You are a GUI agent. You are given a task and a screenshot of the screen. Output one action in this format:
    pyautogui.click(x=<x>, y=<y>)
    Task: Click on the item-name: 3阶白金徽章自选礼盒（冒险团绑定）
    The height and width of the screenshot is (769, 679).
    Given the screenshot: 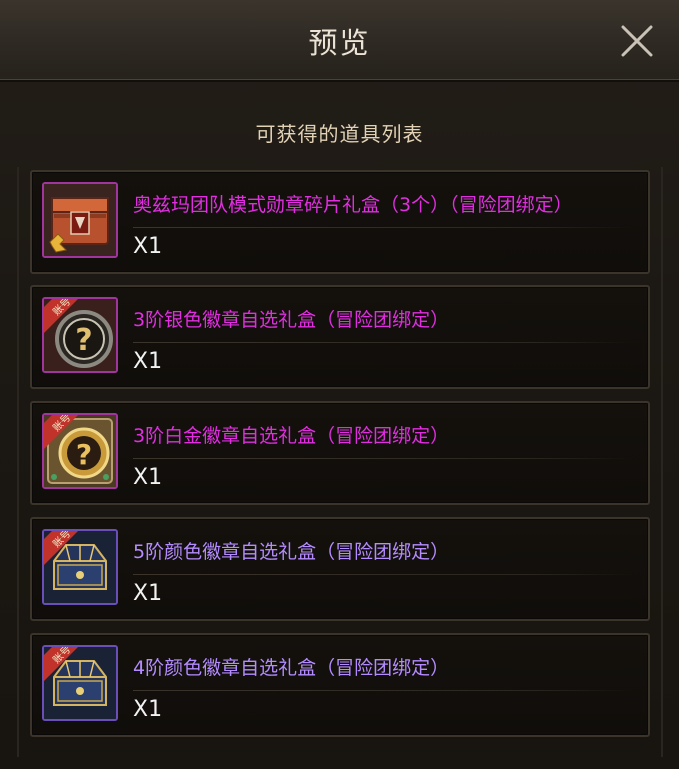 What is the action you would take?
    pyautogui.click(x=291, y=436)
    